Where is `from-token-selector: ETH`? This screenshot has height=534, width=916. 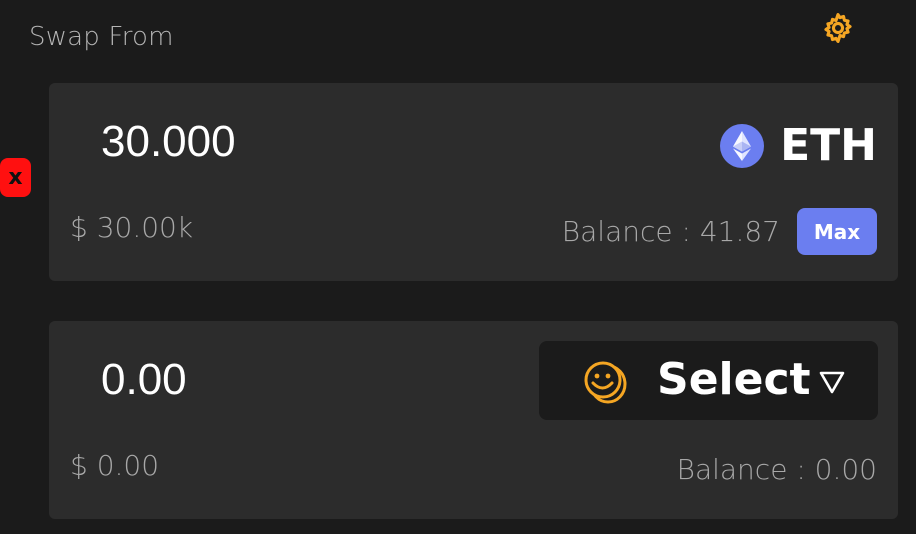 from-token-selector: ETH is located at coordinates (798, 145).